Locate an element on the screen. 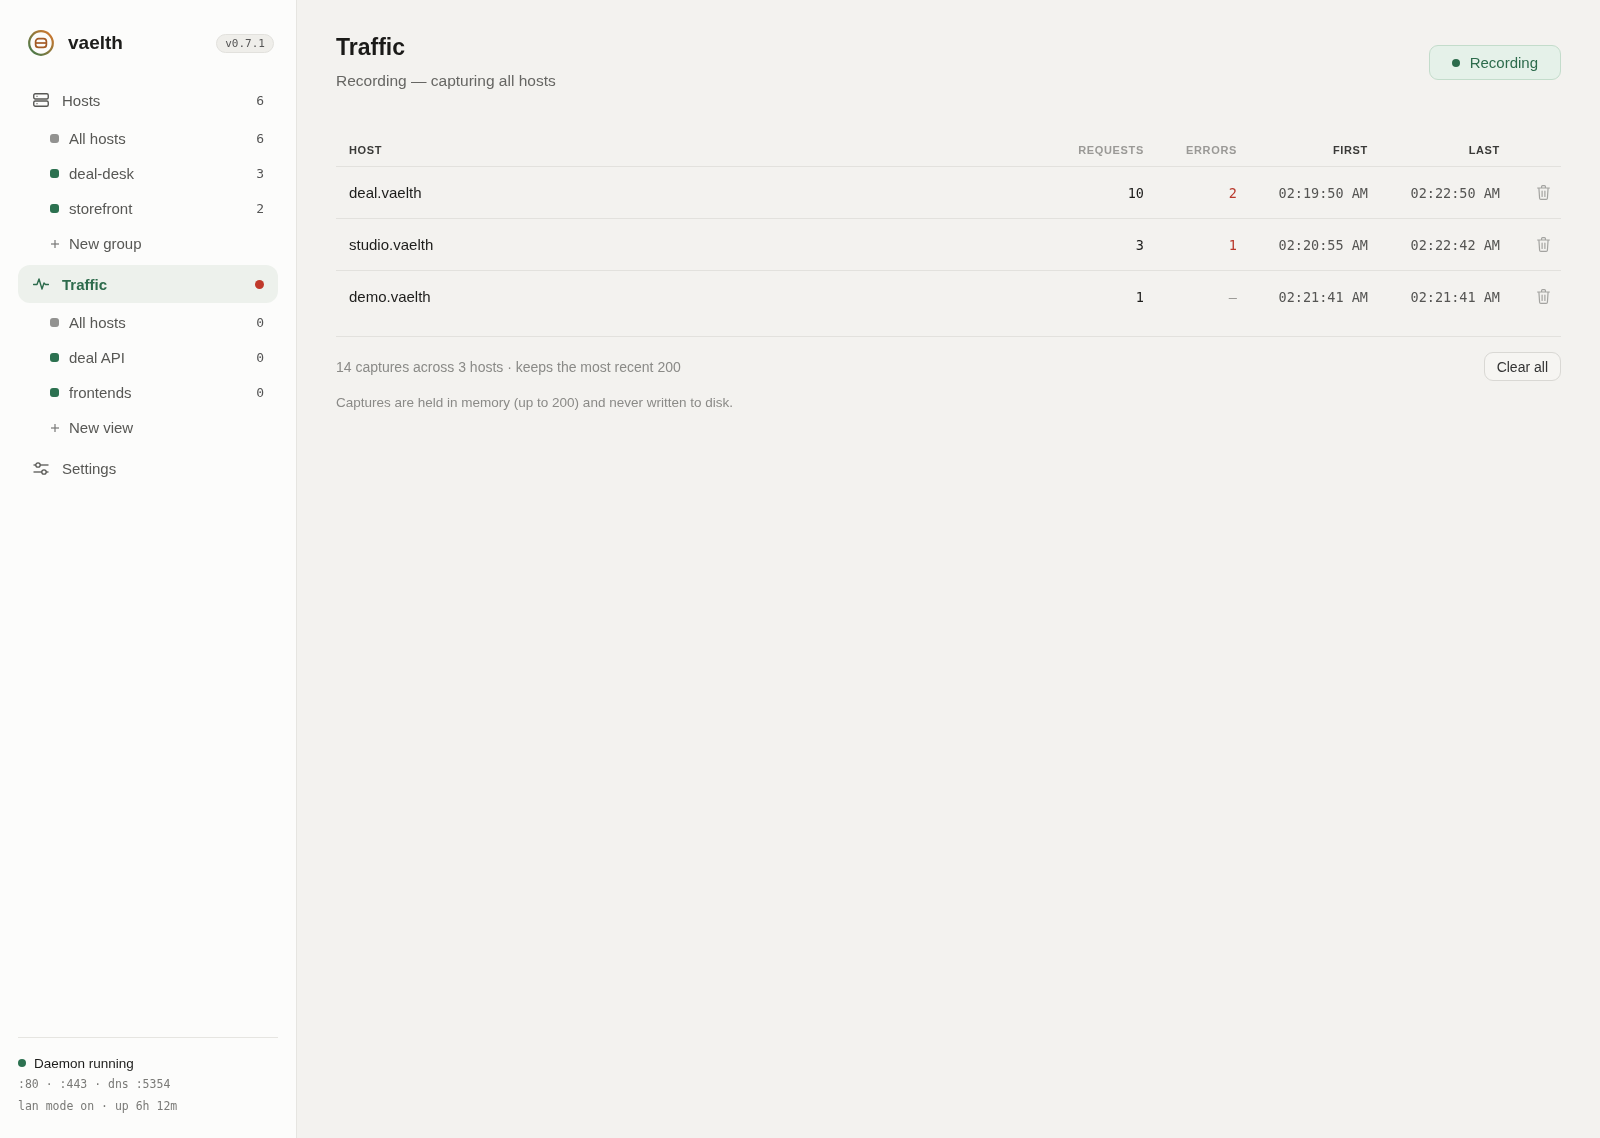 The height and width of the screenshot is (1138, 1600). sidebar-item: Settings is located at coordinates (148, 468).